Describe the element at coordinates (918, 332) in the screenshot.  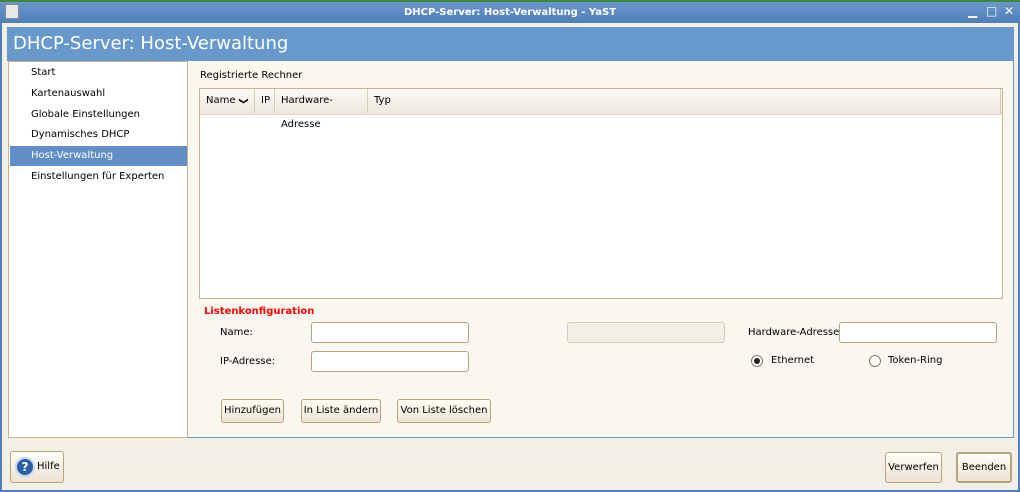
I see `hardware-address-input` at that location.